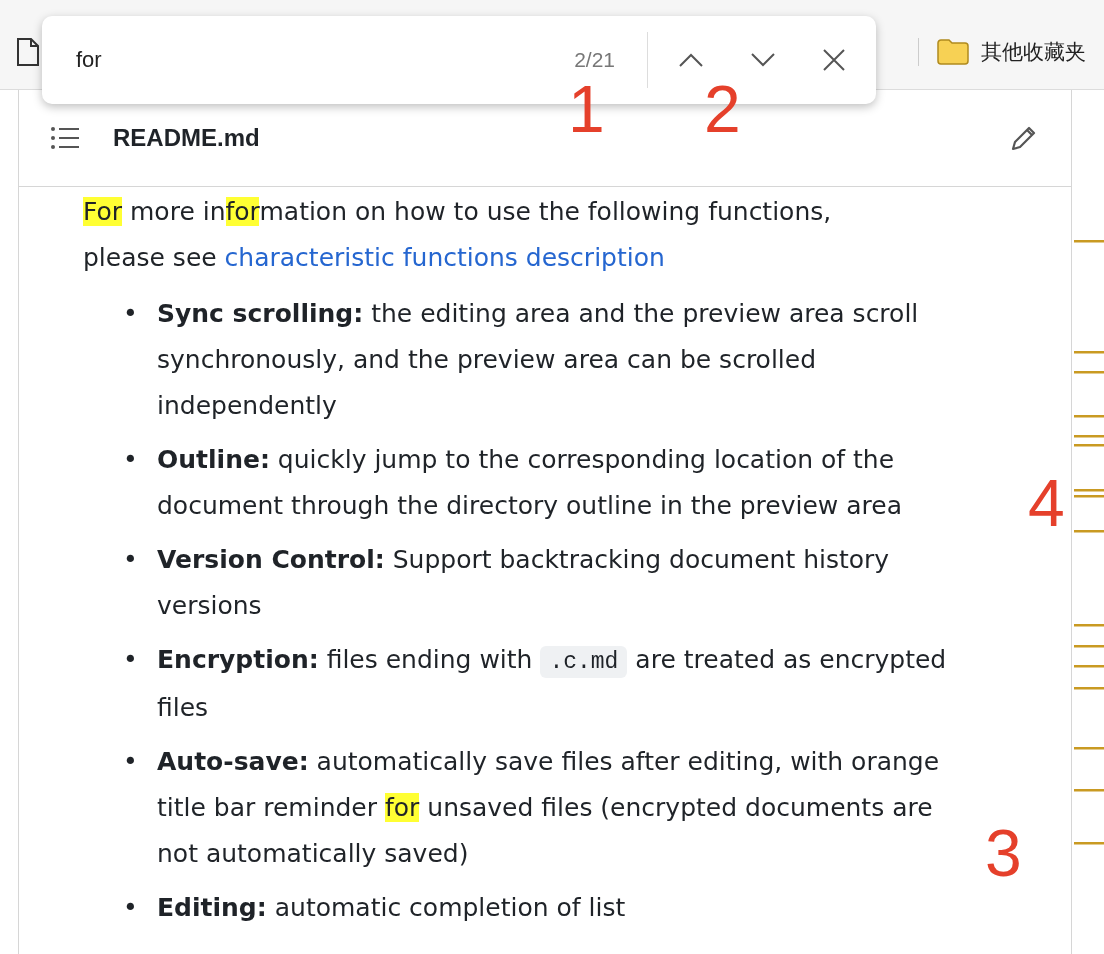 Image resolution: width=1104 pixels, height=954 pixels. What do you see at coordinates (1003, 853) in the screenshot?
I see `annotation-number: 3` at bounding box center [1003, 853].